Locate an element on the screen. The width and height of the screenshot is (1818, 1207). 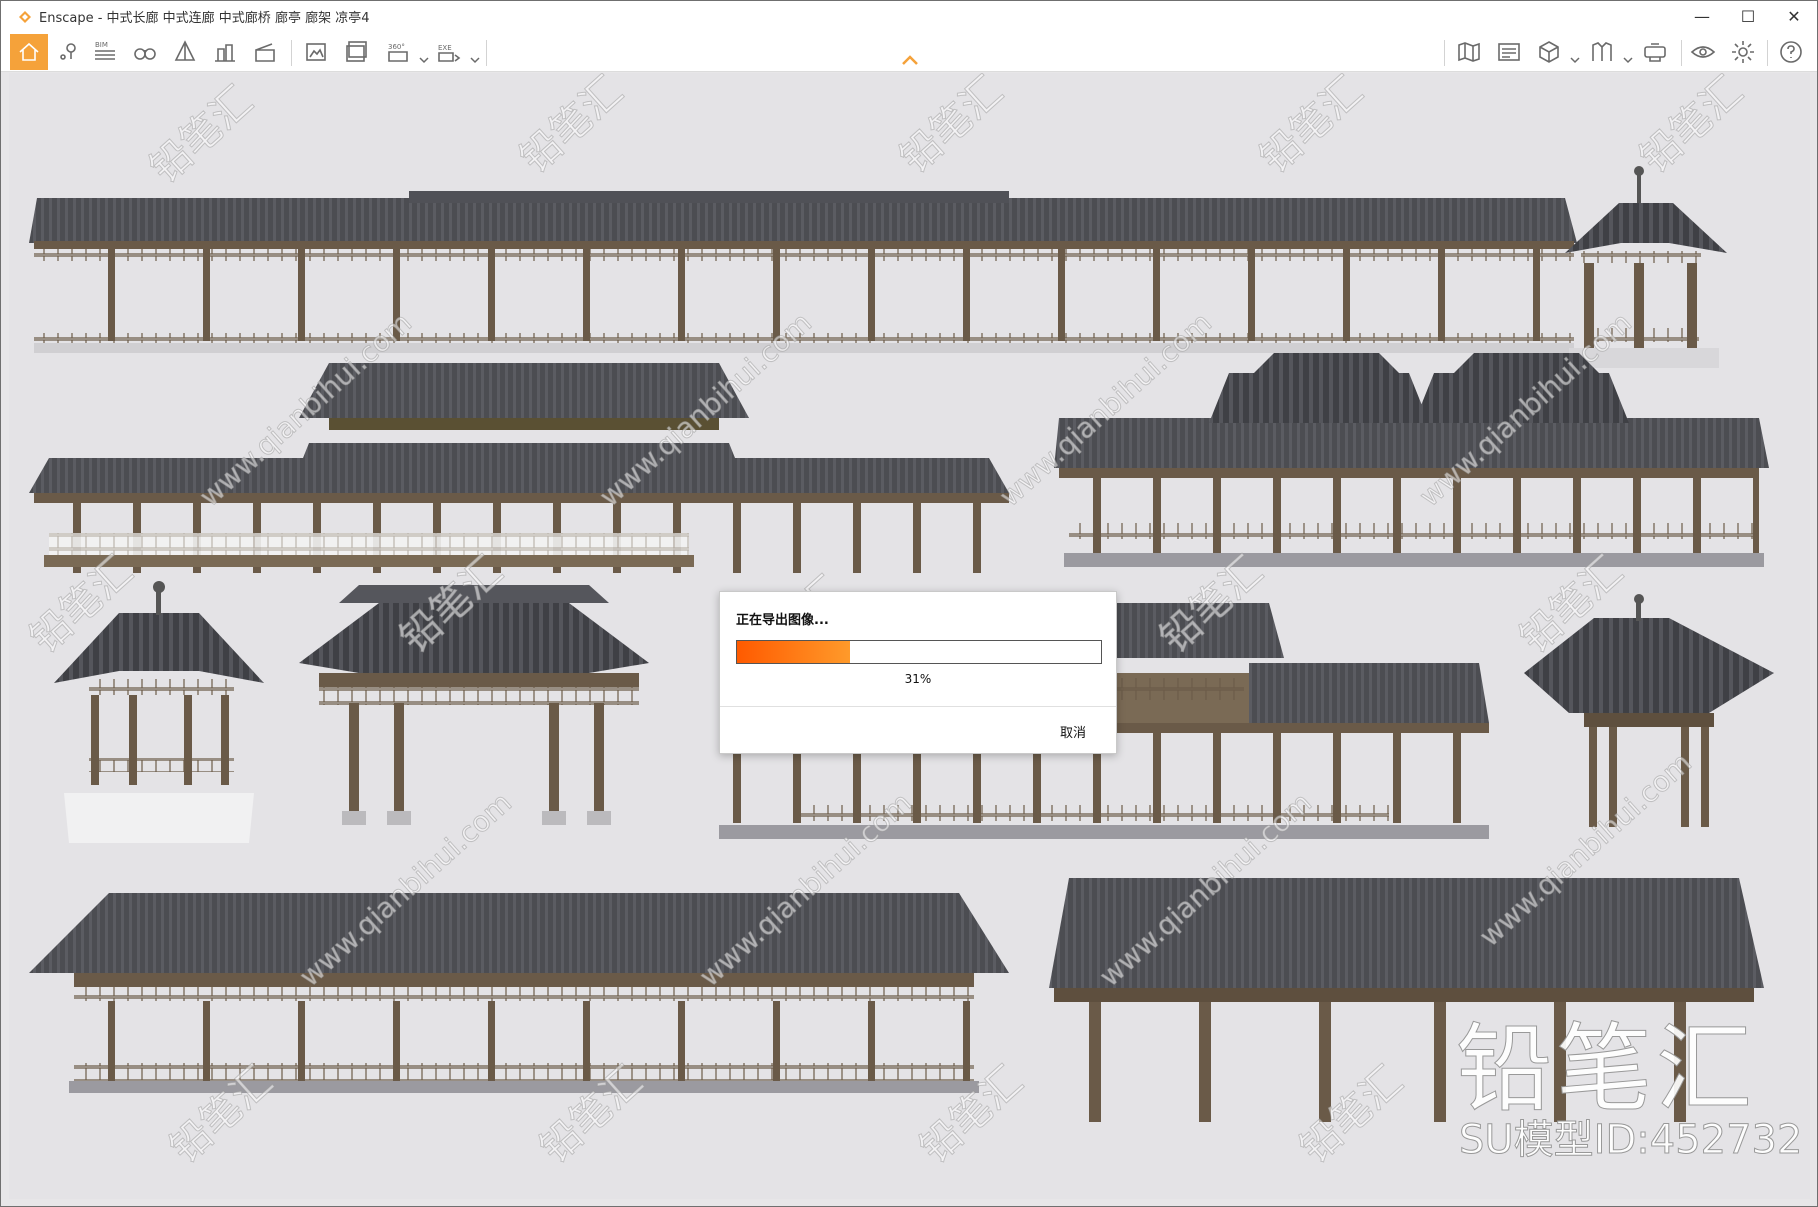
window-controls: — ☐ ✕ is located at coordinates (1748, 16).